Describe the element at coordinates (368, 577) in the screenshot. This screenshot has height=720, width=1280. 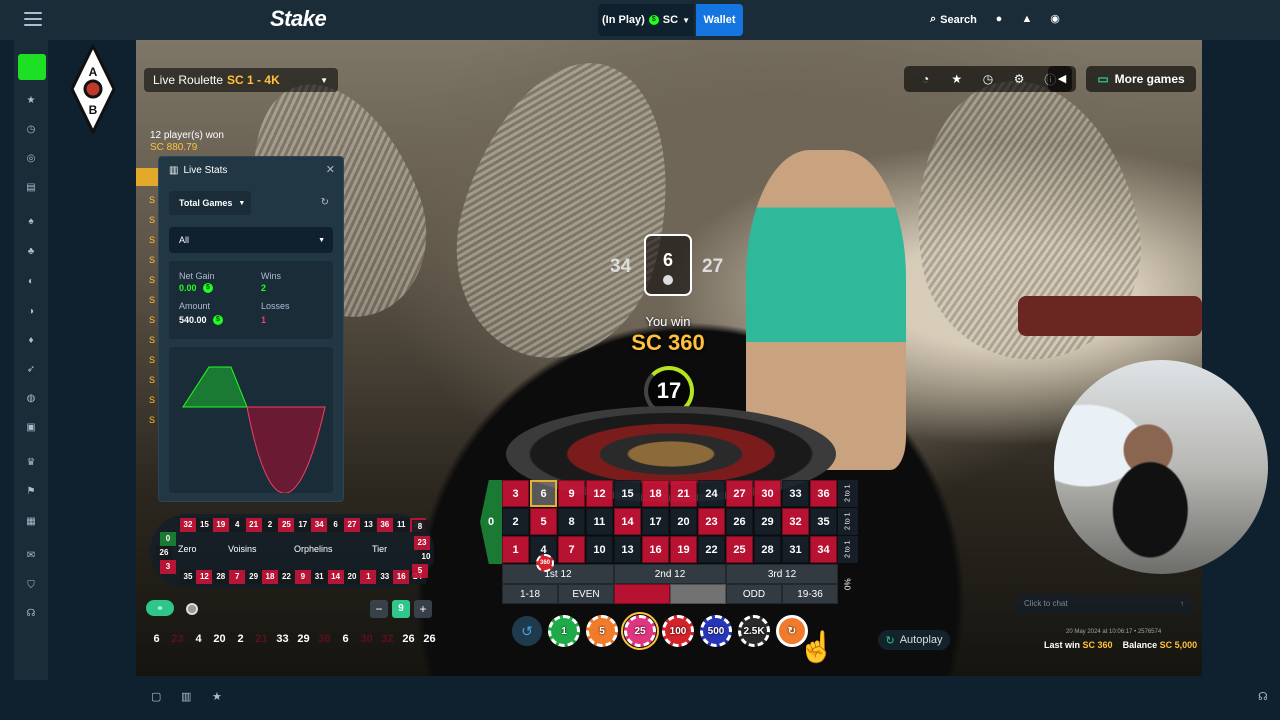
I see `racetrack-number: 1` at that location.